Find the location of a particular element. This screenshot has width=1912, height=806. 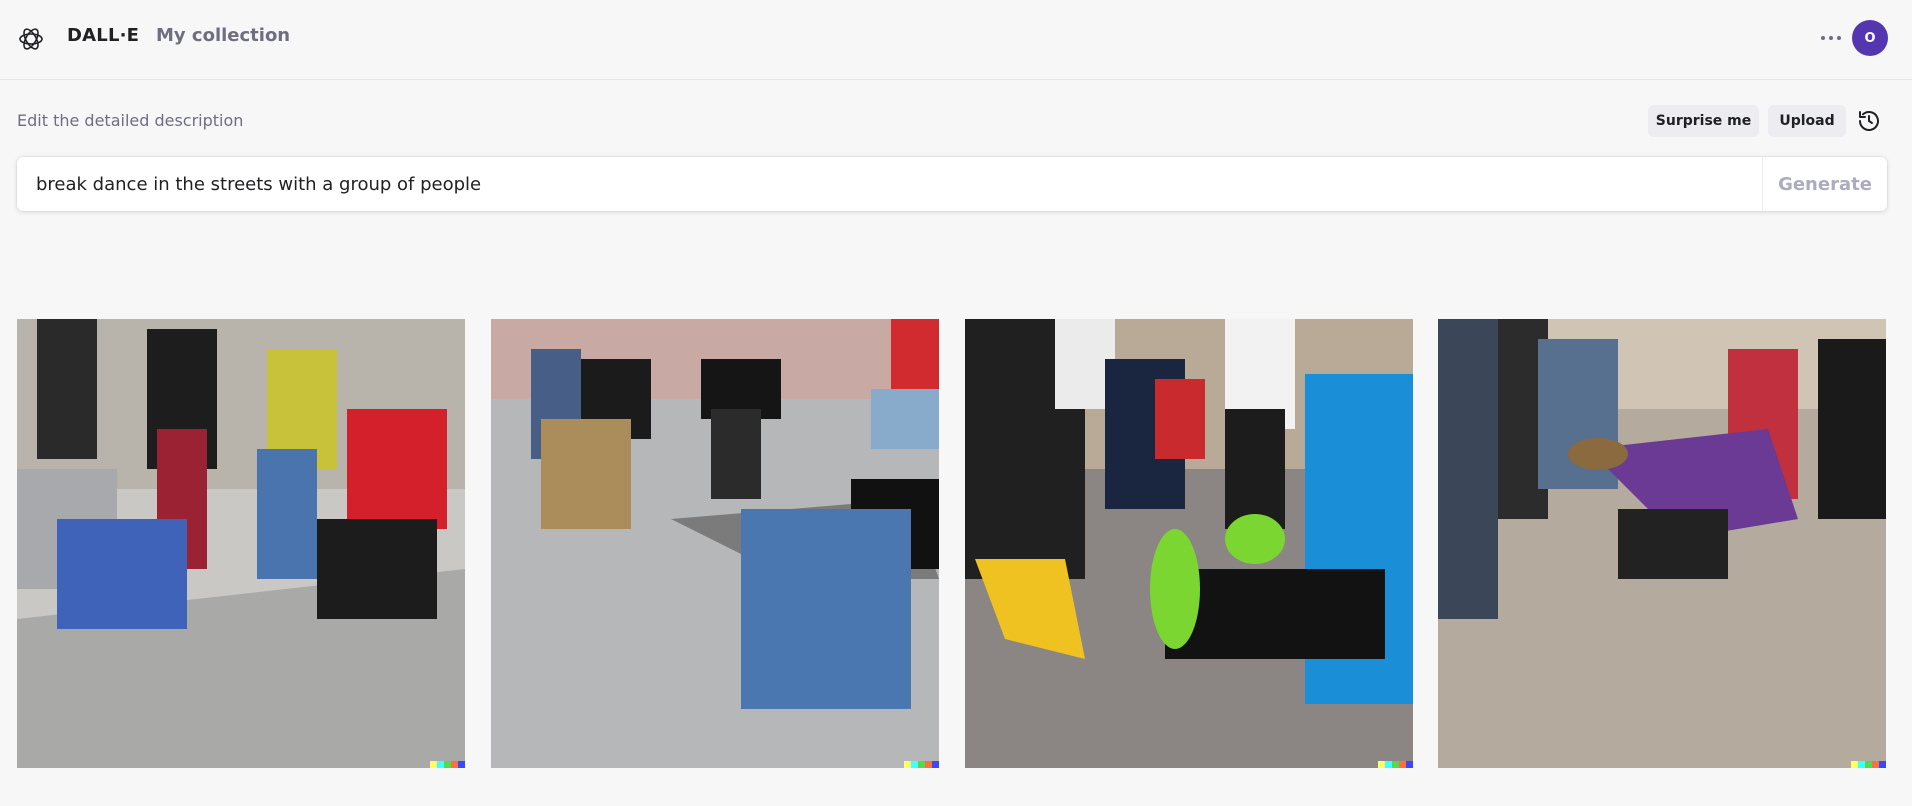

generate-button: Generate is located at coordinates (1825, 184).